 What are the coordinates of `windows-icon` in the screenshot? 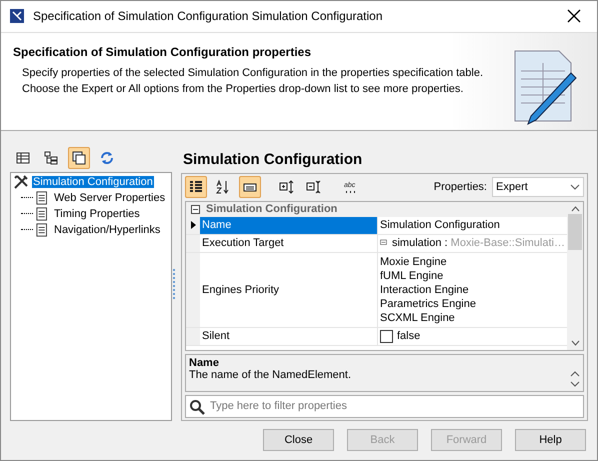 It's located at (79, 158).